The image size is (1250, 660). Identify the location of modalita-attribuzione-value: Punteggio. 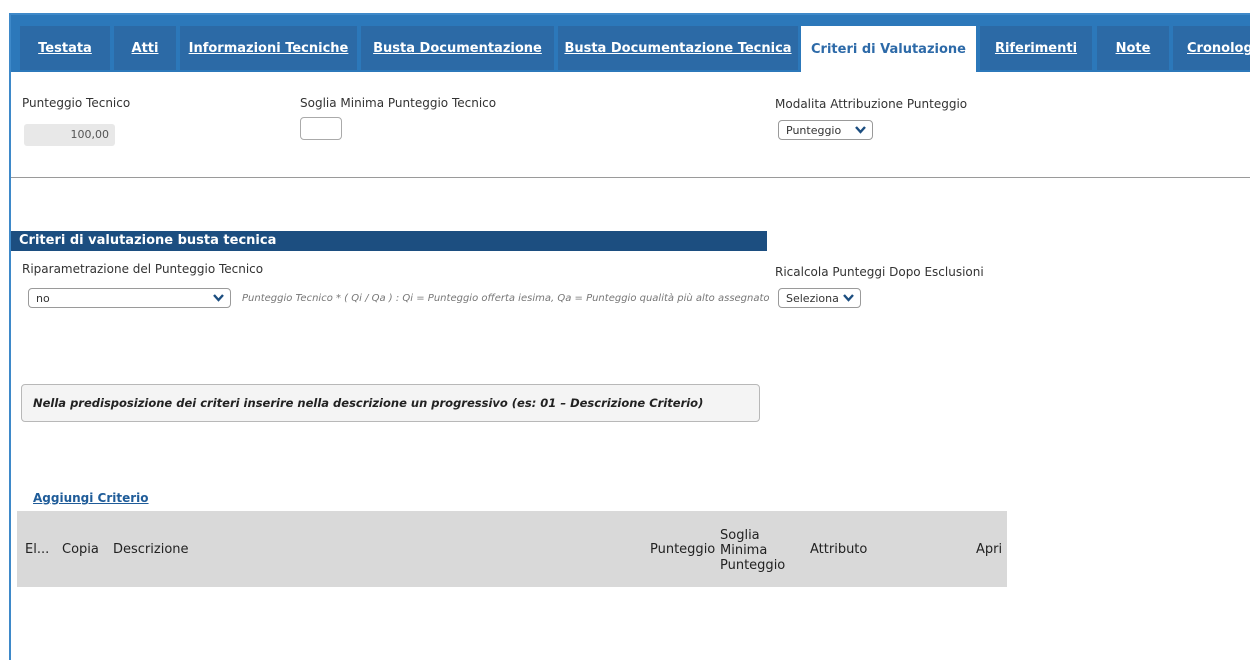
(814, 130).